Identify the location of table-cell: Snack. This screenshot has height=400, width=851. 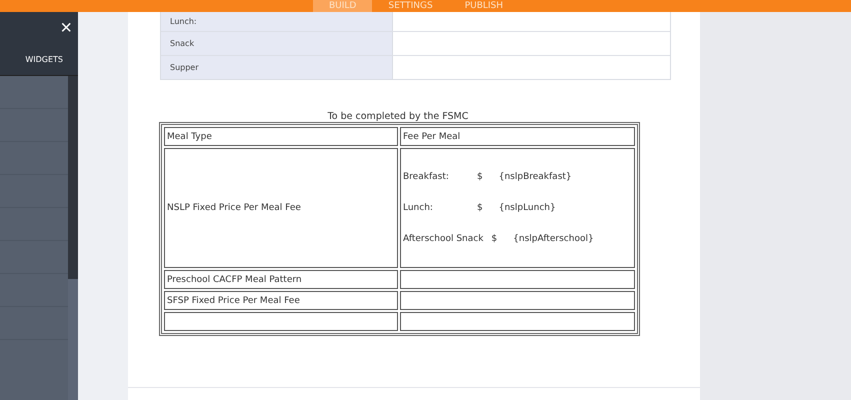
(277, 43).